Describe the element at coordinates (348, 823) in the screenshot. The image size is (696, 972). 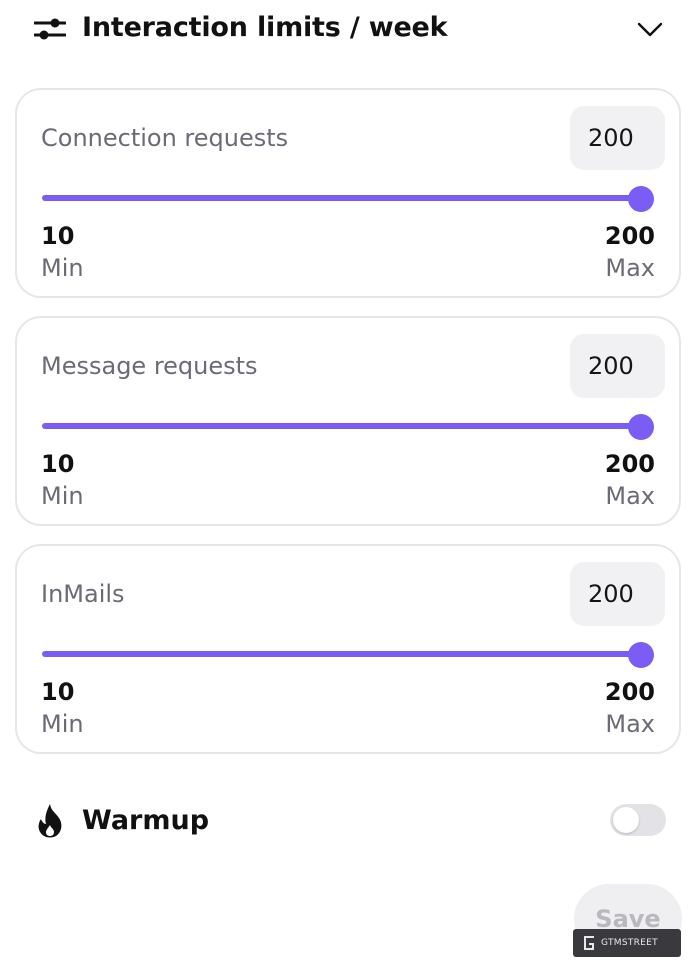
I see `warmup-row: Warmup` at that location.